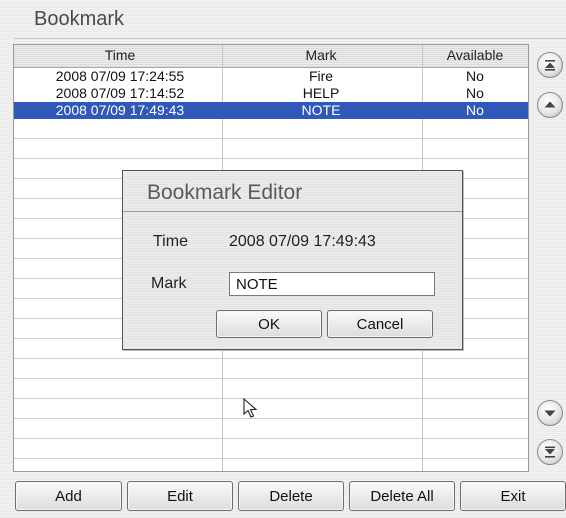 Image resolution: width=566 pixels, height=518 pixels. Describe the element at coordinates (380, 324) in the screenshot. I see `cancel-button: Cancel` at that location.